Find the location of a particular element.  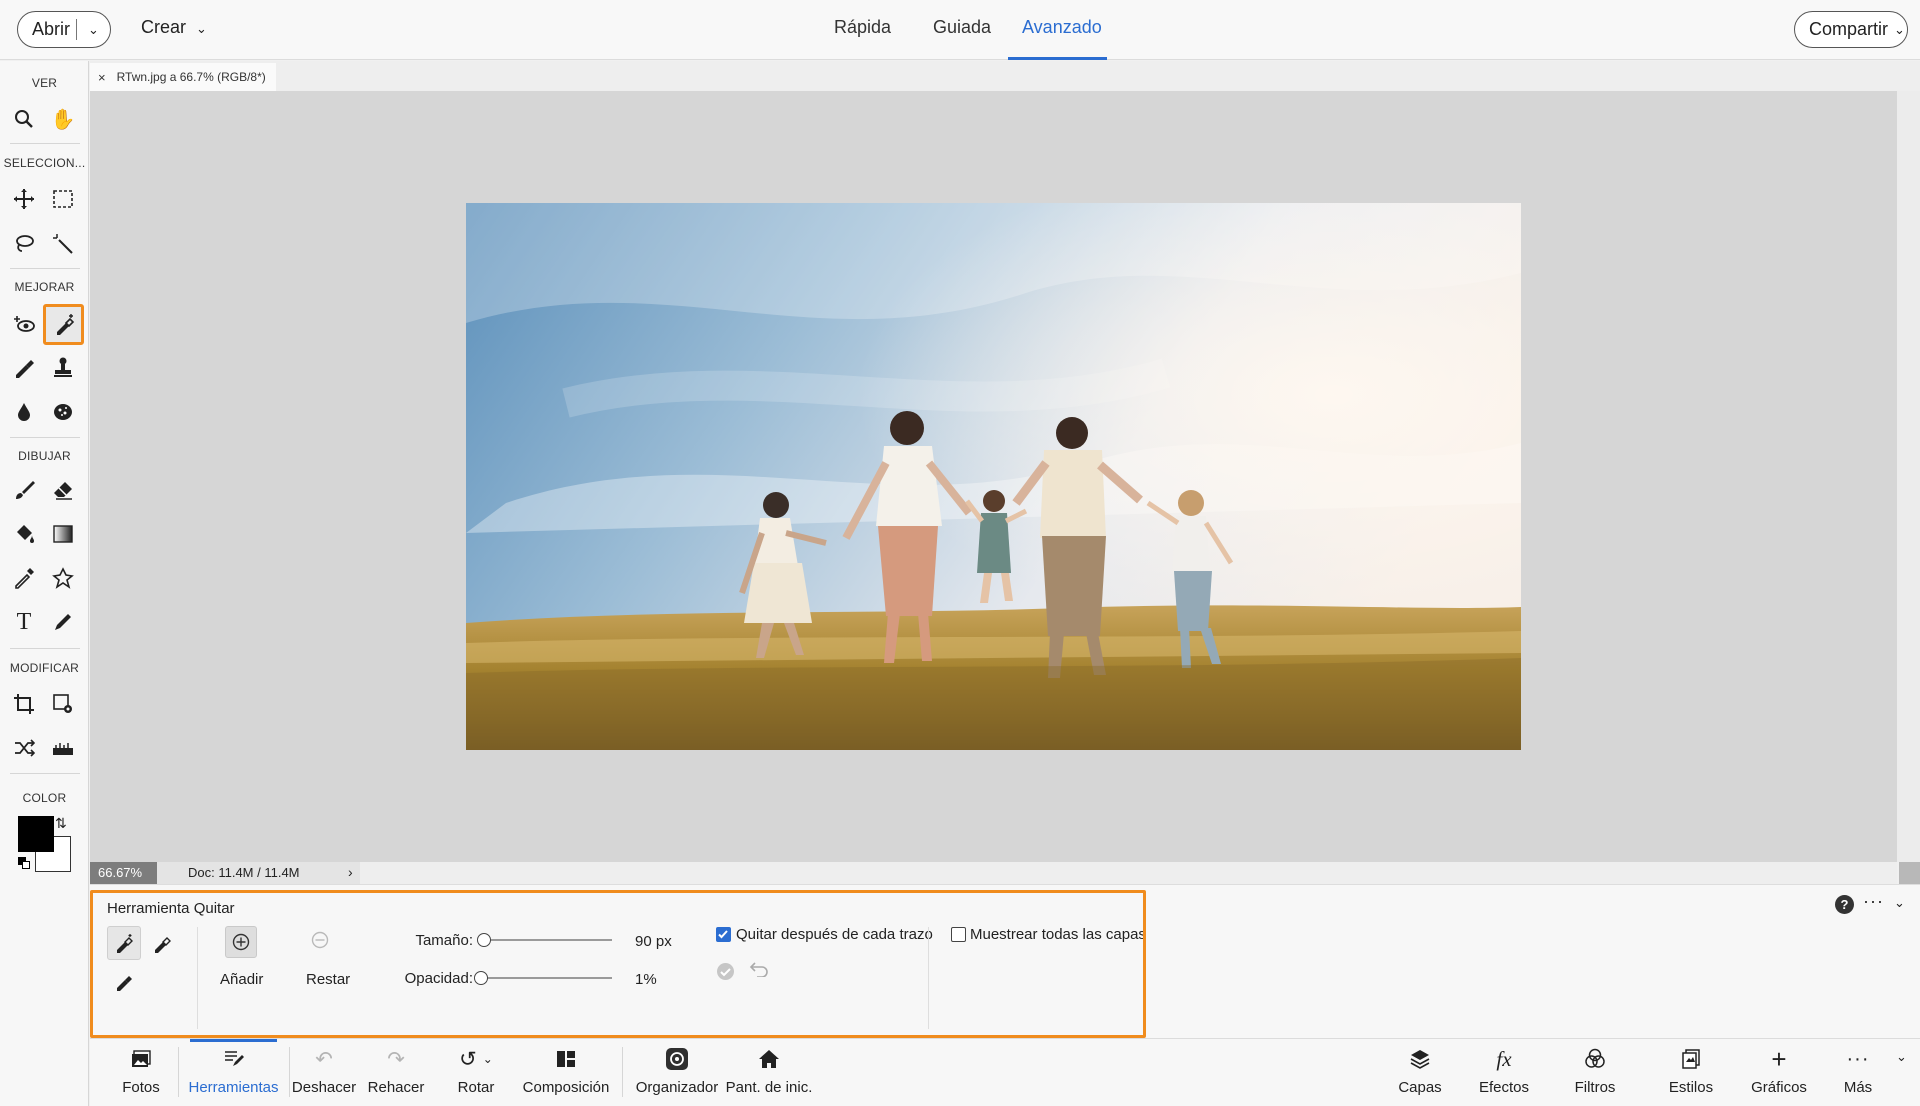

section-label-color: COLOR is located at coordinates (44, 798).